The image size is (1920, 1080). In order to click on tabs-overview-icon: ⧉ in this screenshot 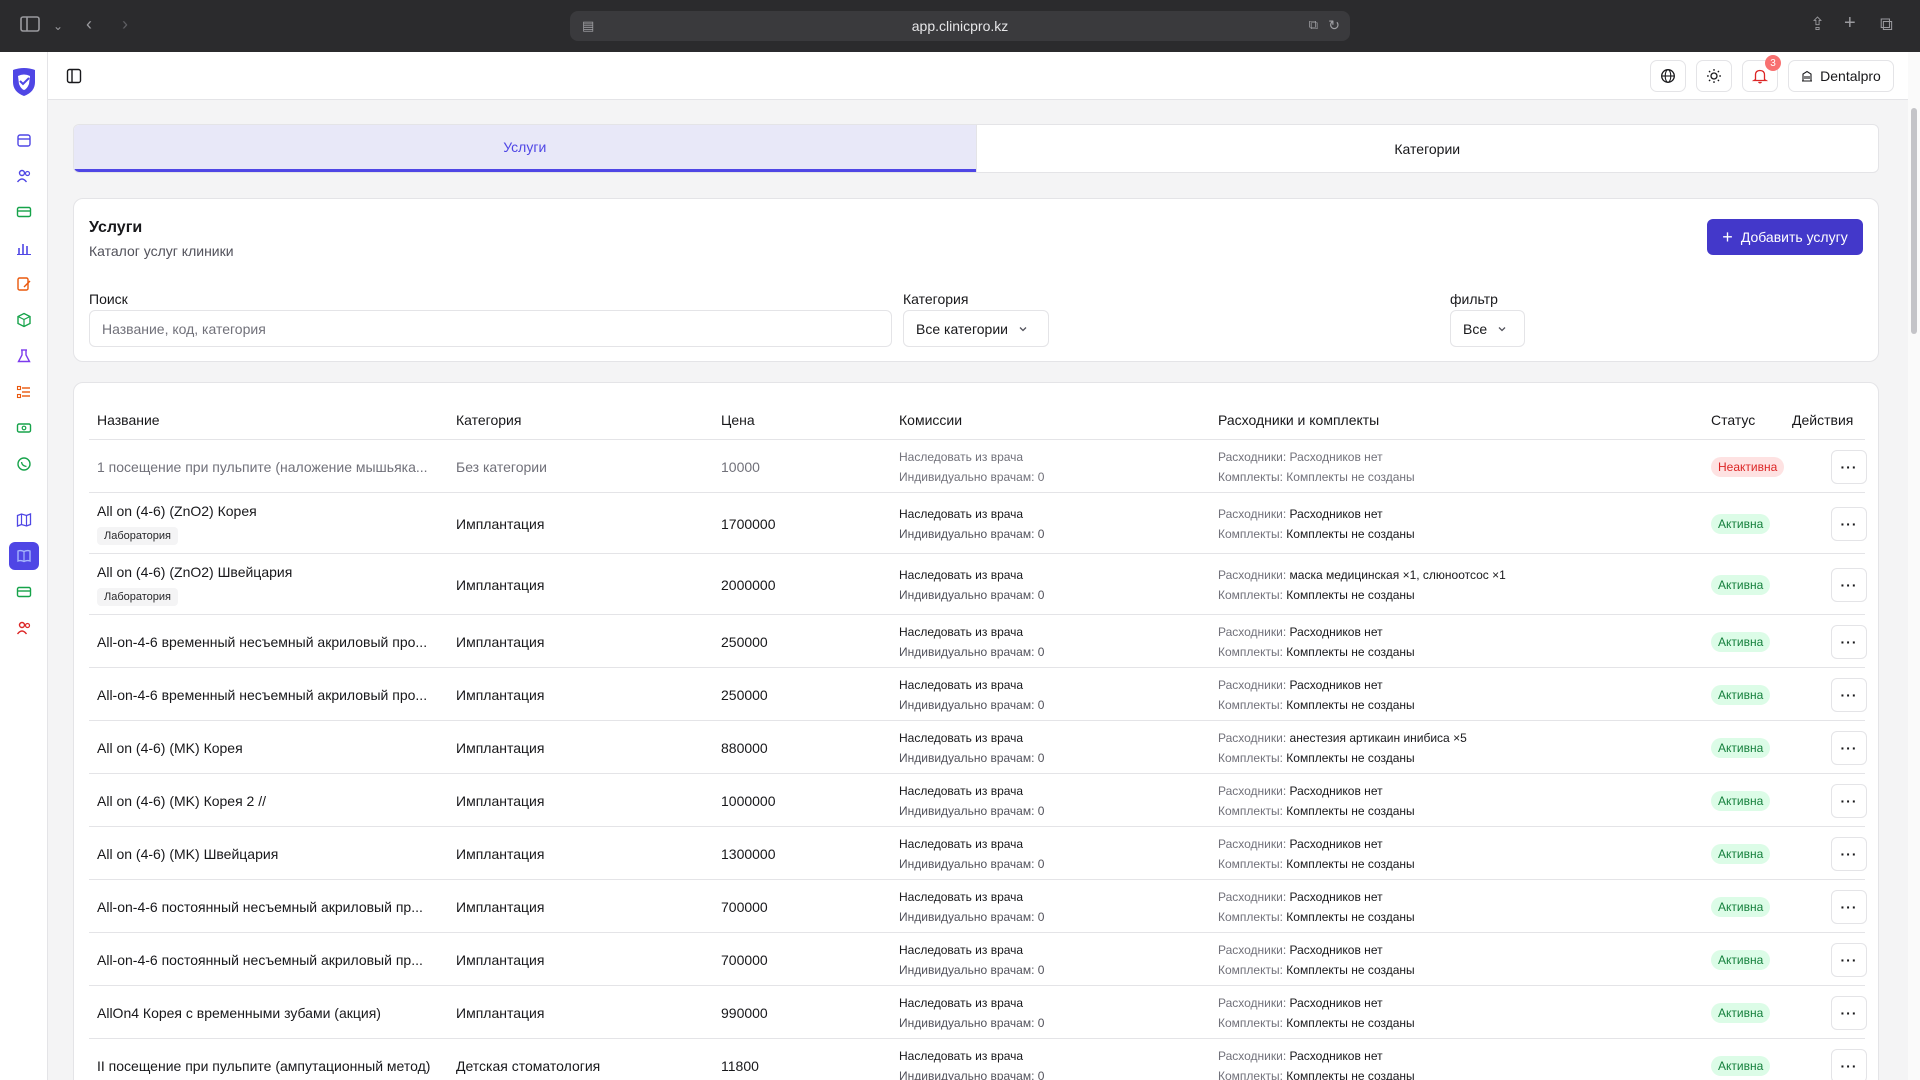, I will do `click(1886, 24)`.